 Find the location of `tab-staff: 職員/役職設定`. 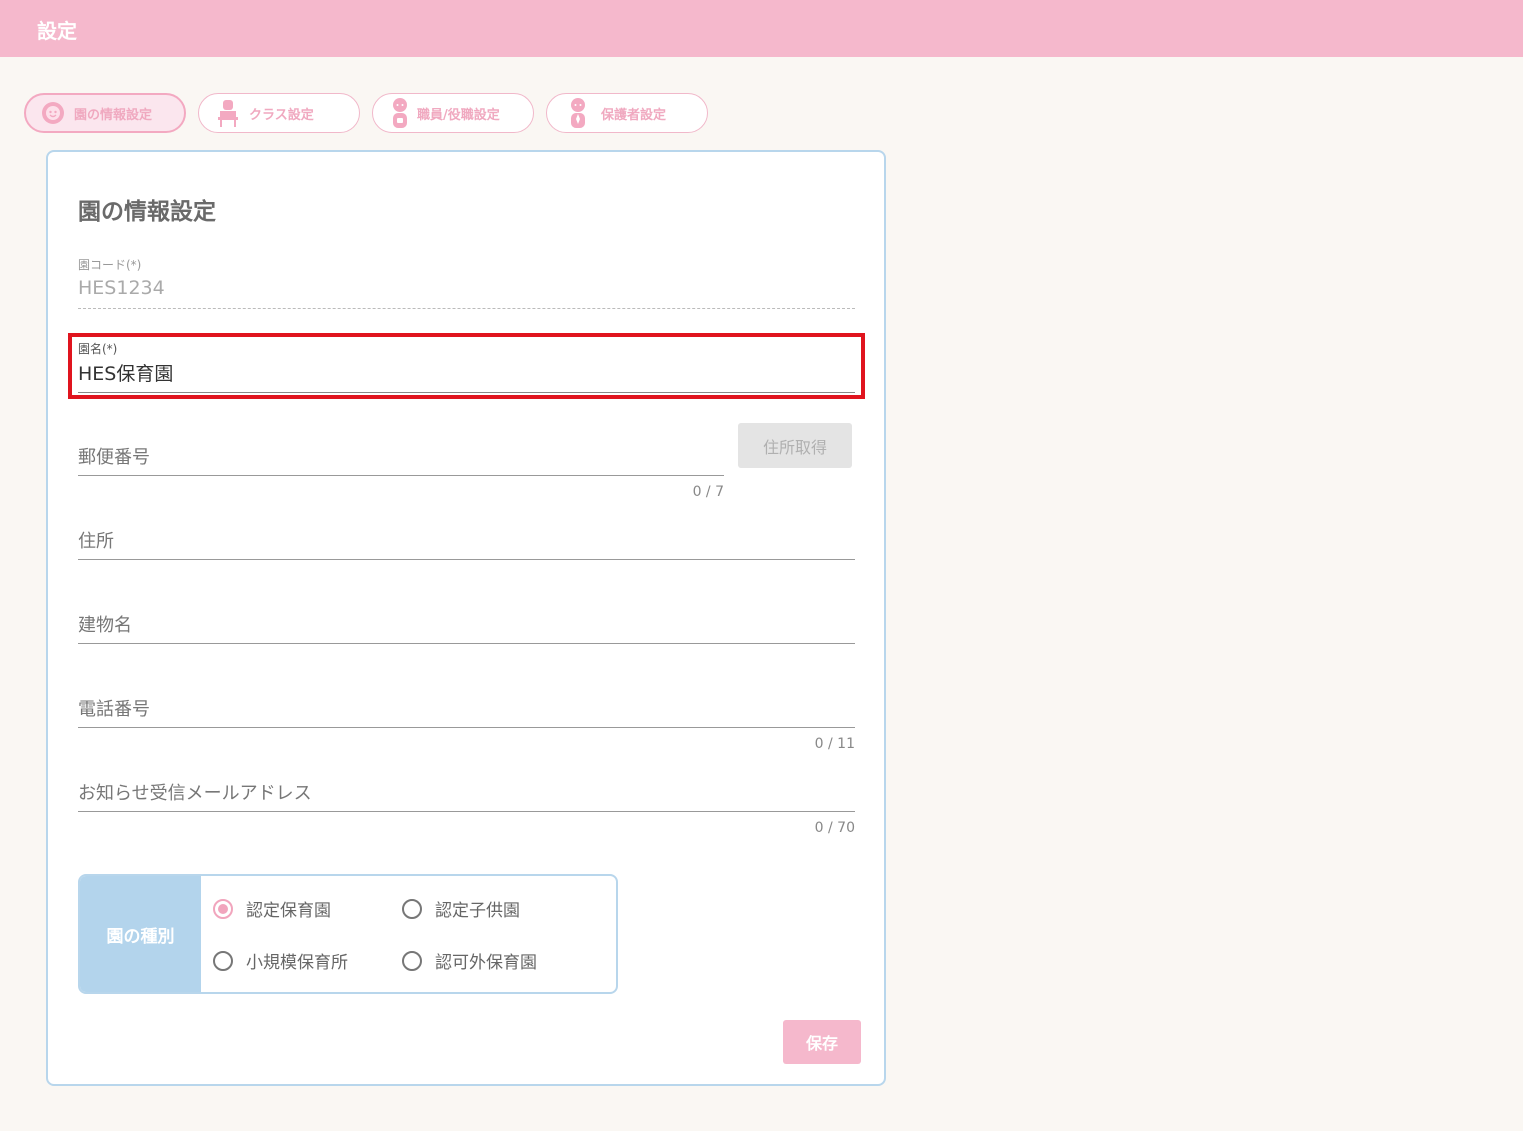

tab-staff: 職員/役職設定 is located at coordinates (453, 113).